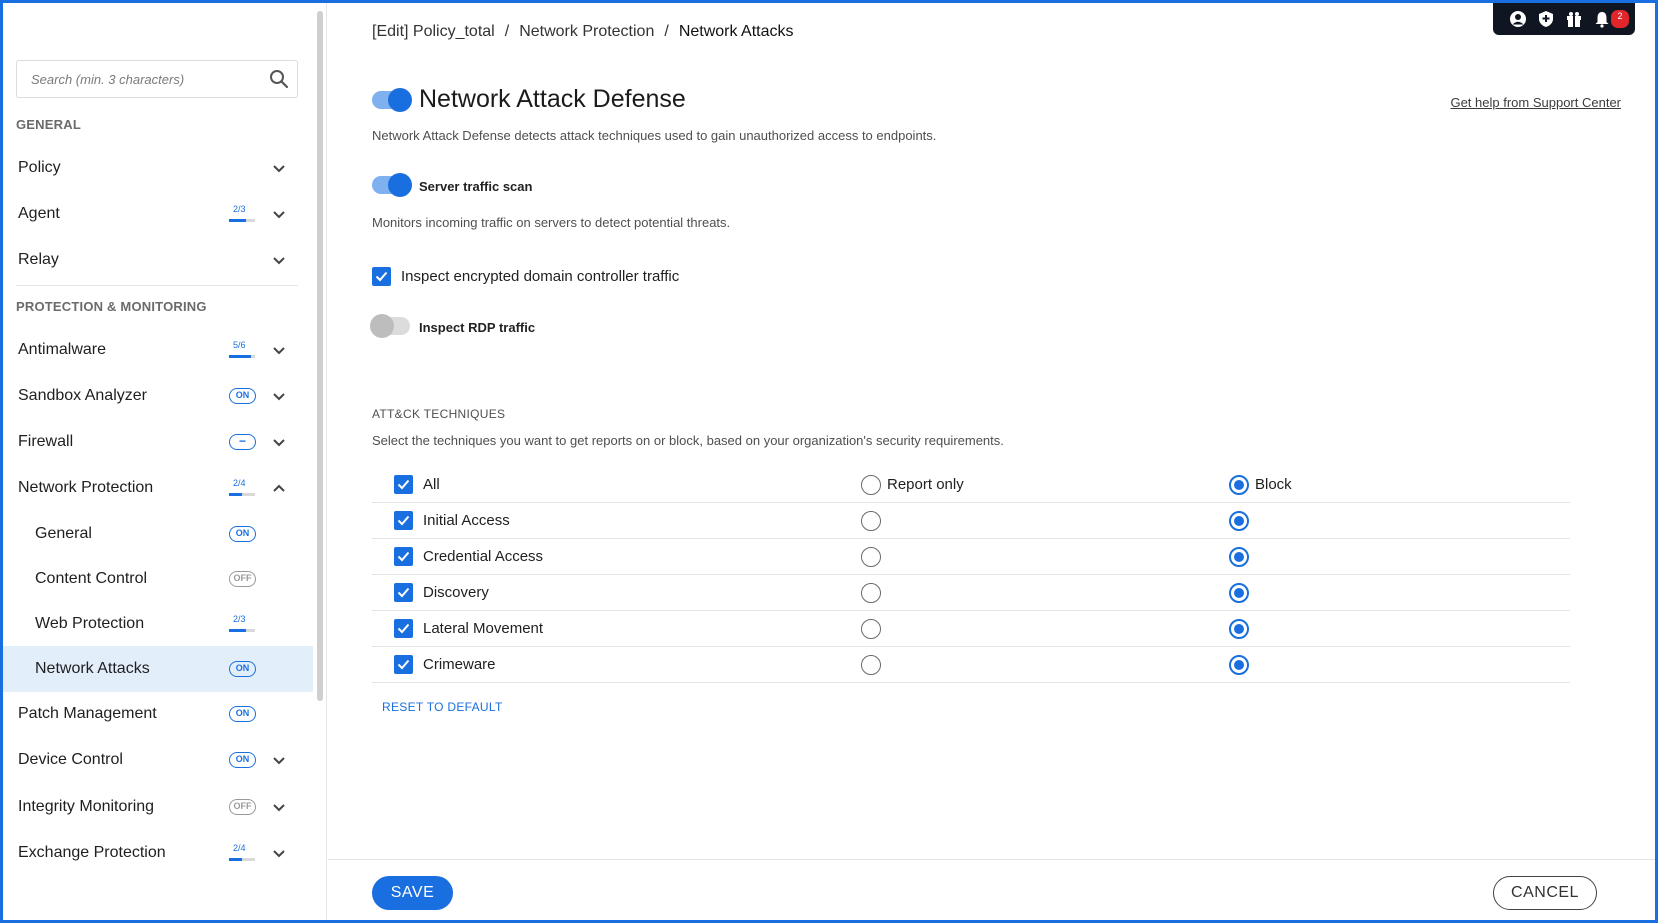 Image resolution: width=1658 pixels, height=923 pixels. I want to click on sidebar-item-exchange-protection: Exchange Protection 2/4, so click(158, 853).